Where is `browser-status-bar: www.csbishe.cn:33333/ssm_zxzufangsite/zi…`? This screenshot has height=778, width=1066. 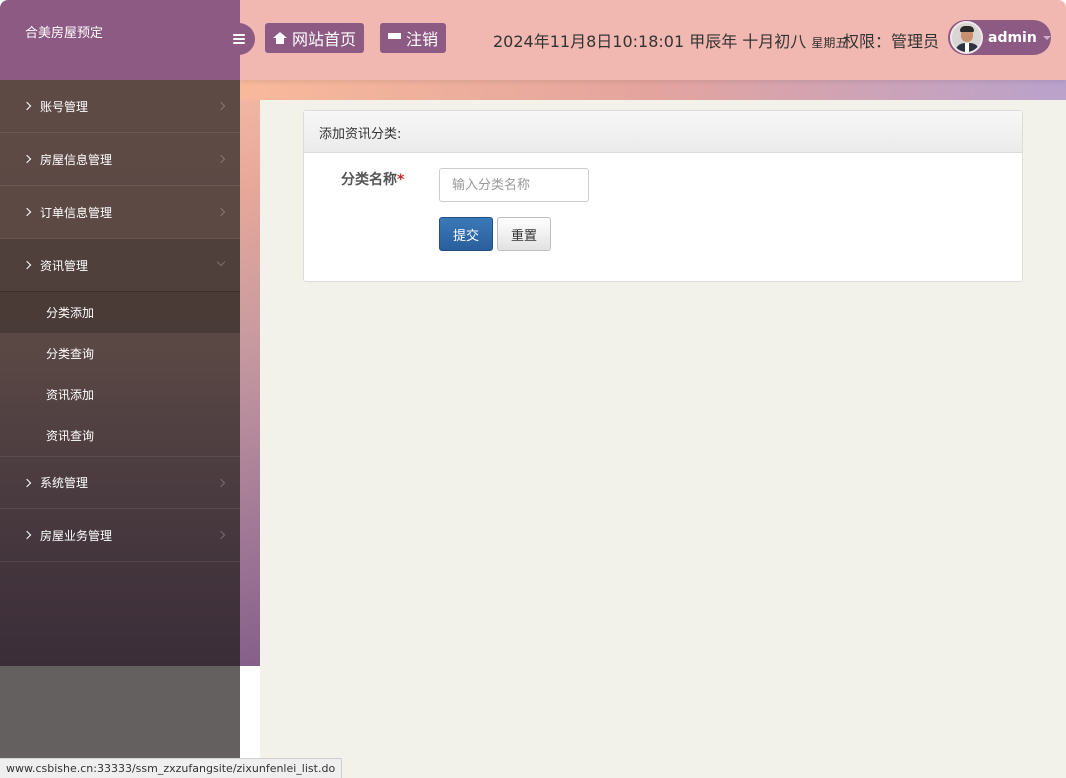 browser-status-bar: www.csbishe.cn:33333/ssm_zxzufangsite/zi… is located at coordinates (171, 768).